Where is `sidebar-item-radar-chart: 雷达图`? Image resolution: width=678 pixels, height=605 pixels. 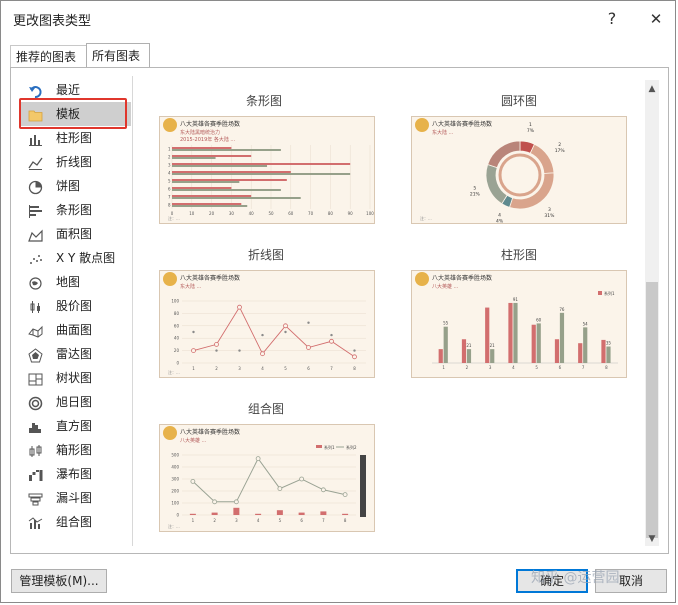
sidebar-item-radar-chart: 雷达图 is located at coordinates (75, 354).